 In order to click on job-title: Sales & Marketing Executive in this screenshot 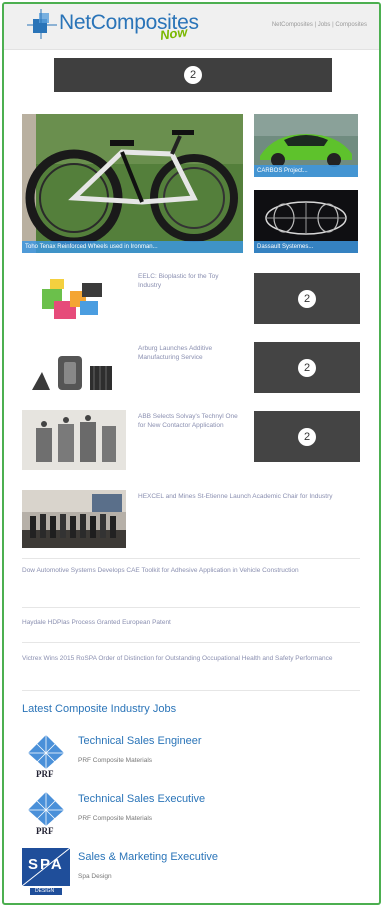, I will do `click(148, 857)`.